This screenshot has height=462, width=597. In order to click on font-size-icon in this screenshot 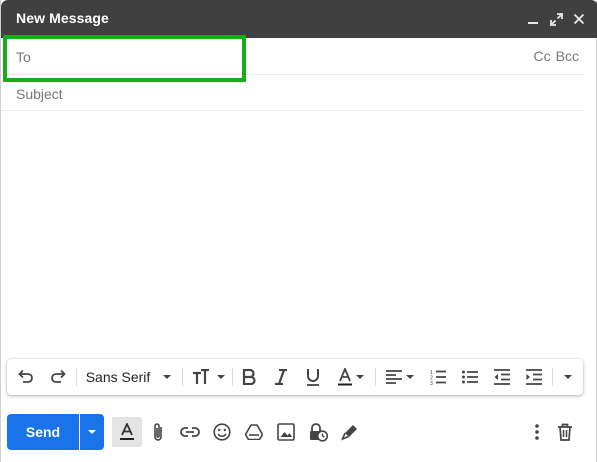, I will do `click(208, 377)`.